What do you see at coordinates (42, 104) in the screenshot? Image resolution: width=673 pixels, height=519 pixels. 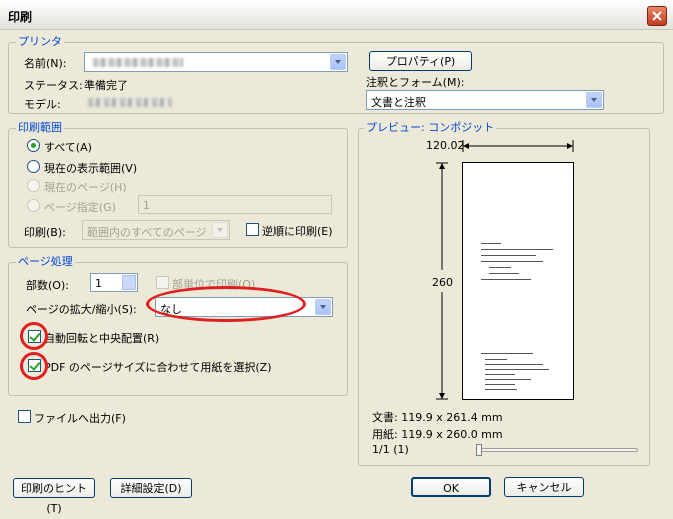 I see `printer-model-label: モデル:` at bounding box center [42, 104].